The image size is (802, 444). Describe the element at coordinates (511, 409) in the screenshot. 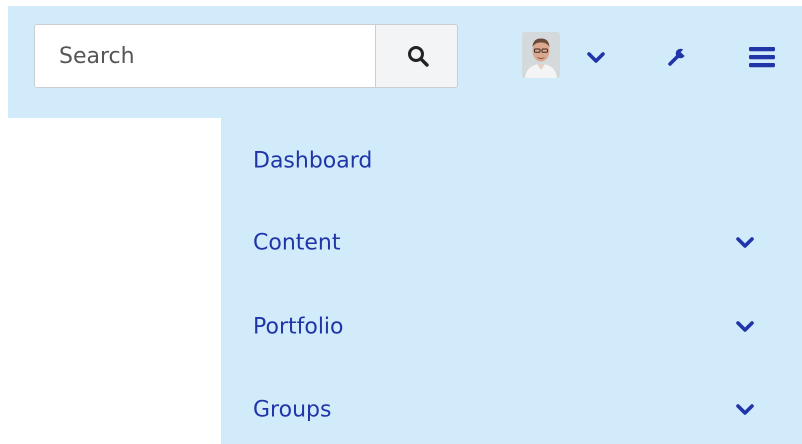

I see `nav-item-groups: Groups` at that location.